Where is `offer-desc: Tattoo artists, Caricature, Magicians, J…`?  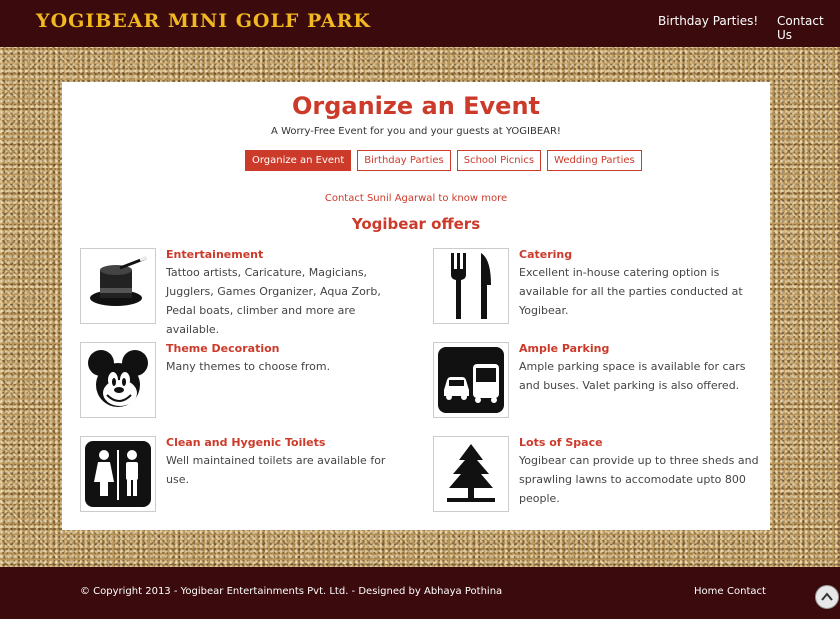
offer-desc: Tattoo artists, Caricature, Magicians, J… is located at coordinates (273, 301).